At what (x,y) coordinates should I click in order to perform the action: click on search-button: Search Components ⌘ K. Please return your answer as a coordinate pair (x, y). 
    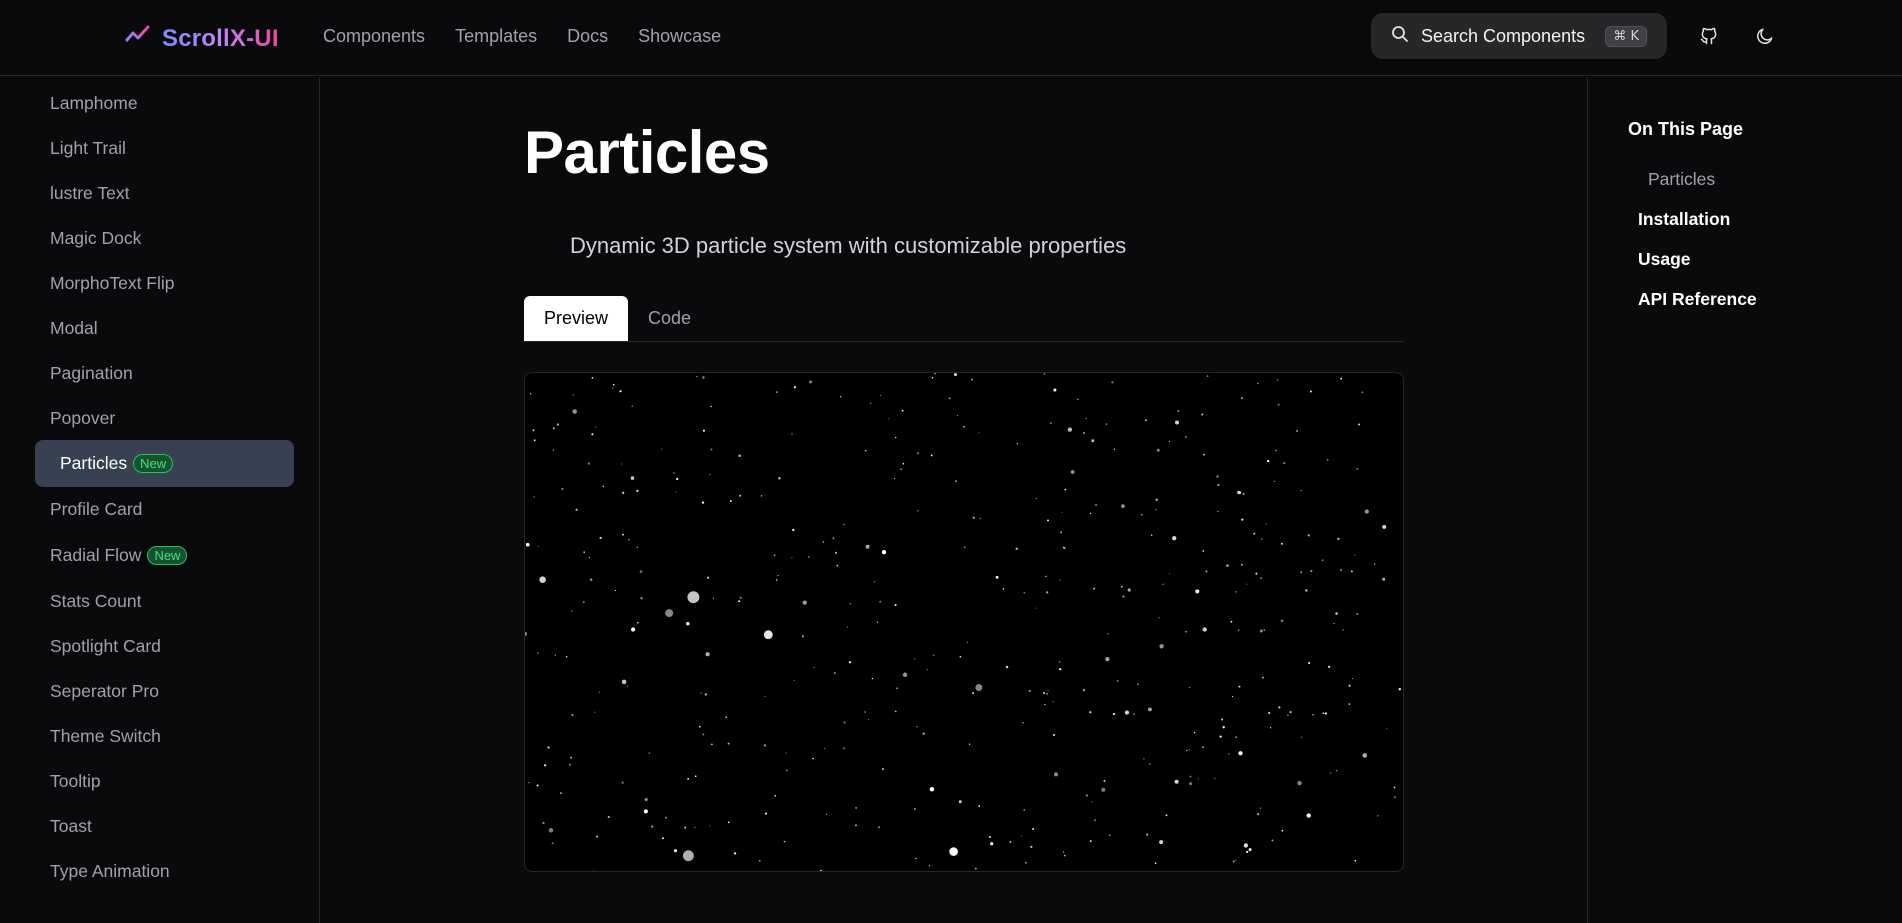
    Looking at the image, I should click on (1519, 36).